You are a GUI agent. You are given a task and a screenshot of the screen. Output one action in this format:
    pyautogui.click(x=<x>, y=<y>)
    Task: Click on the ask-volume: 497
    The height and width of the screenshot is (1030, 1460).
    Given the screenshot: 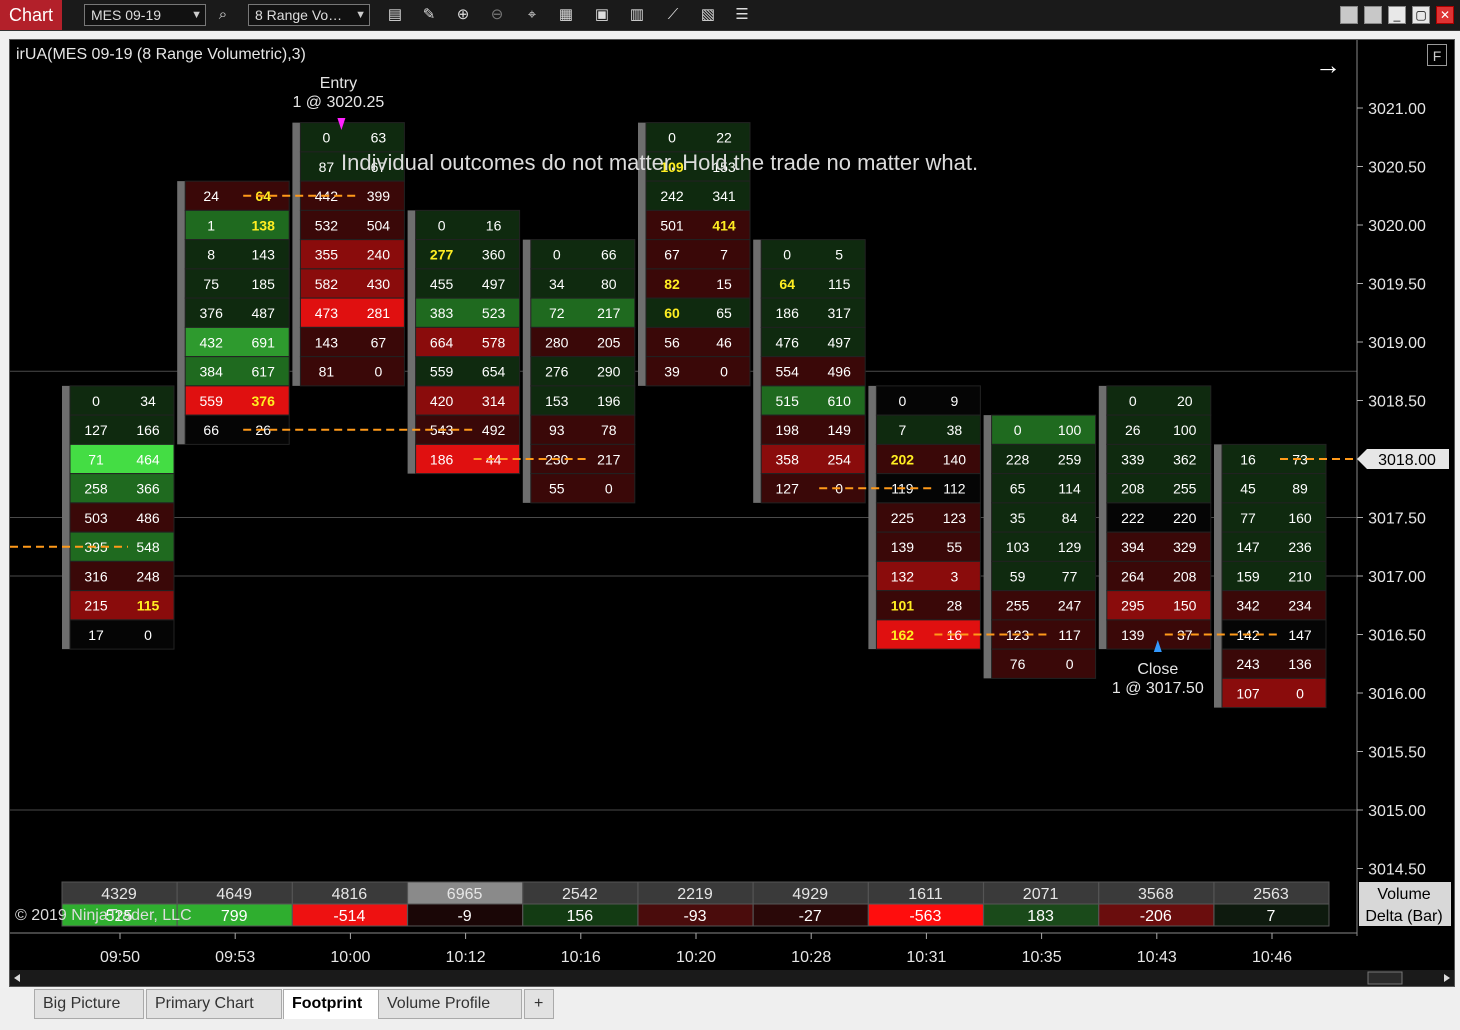 What is the action you would take?
    pyautogui.click(x=494, y=284)
    